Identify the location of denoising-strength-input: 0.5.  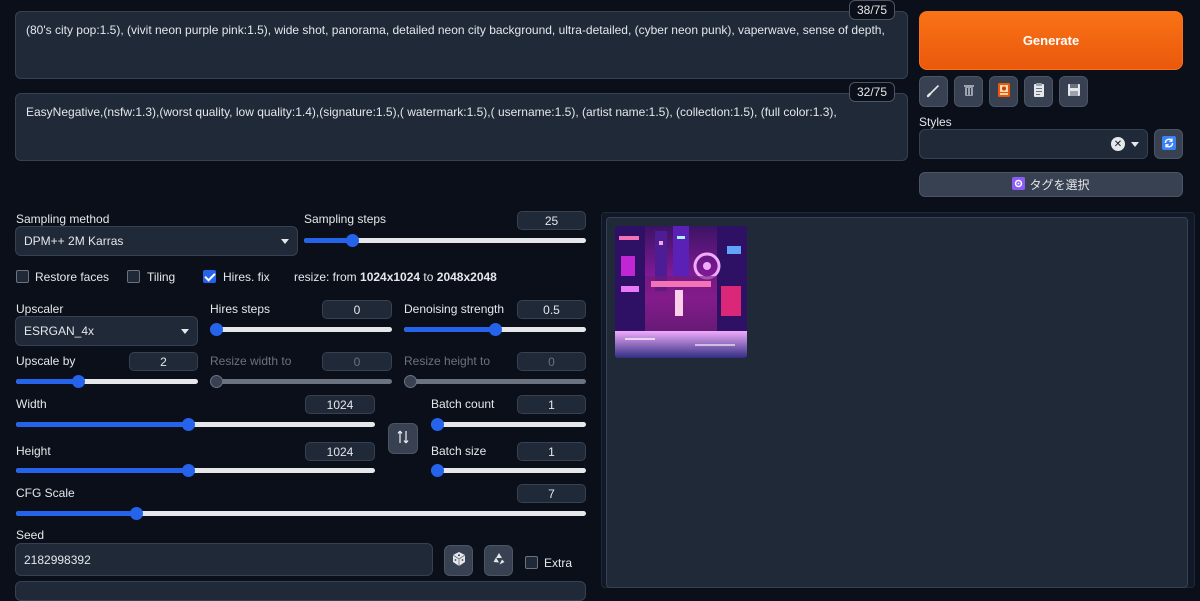
(551, 309).